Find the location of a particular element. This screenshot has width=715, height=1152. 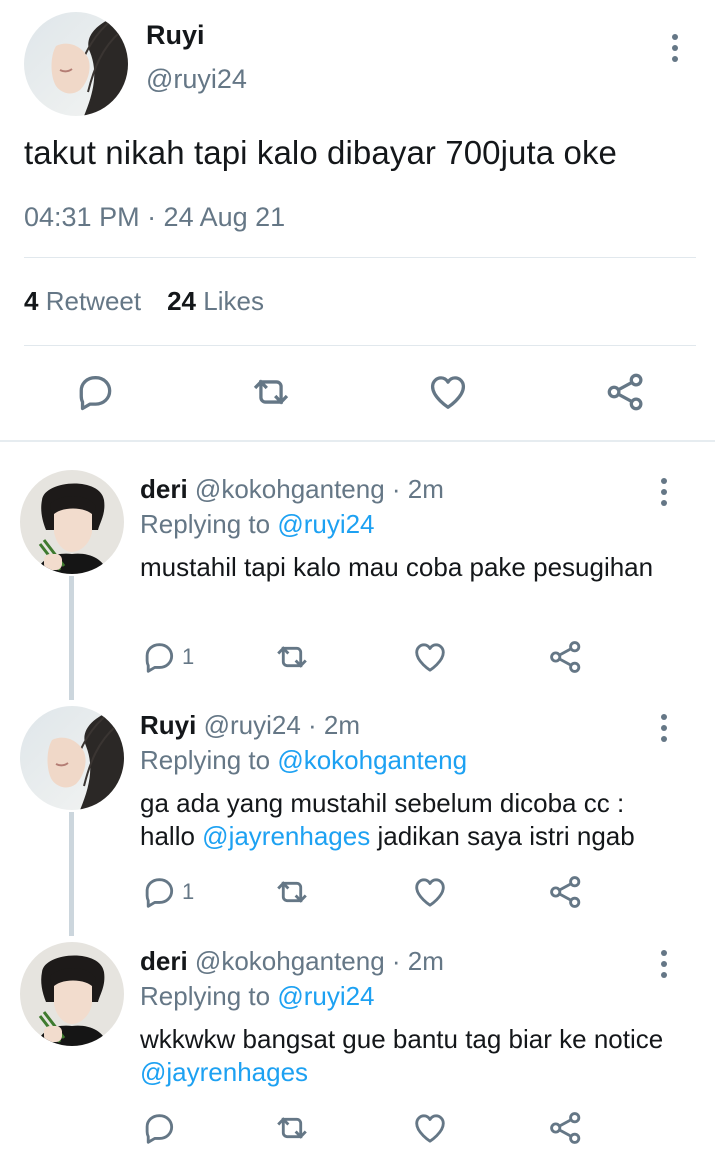

retweet-stat: 4 Retweet is located at coordinates (82, 301).